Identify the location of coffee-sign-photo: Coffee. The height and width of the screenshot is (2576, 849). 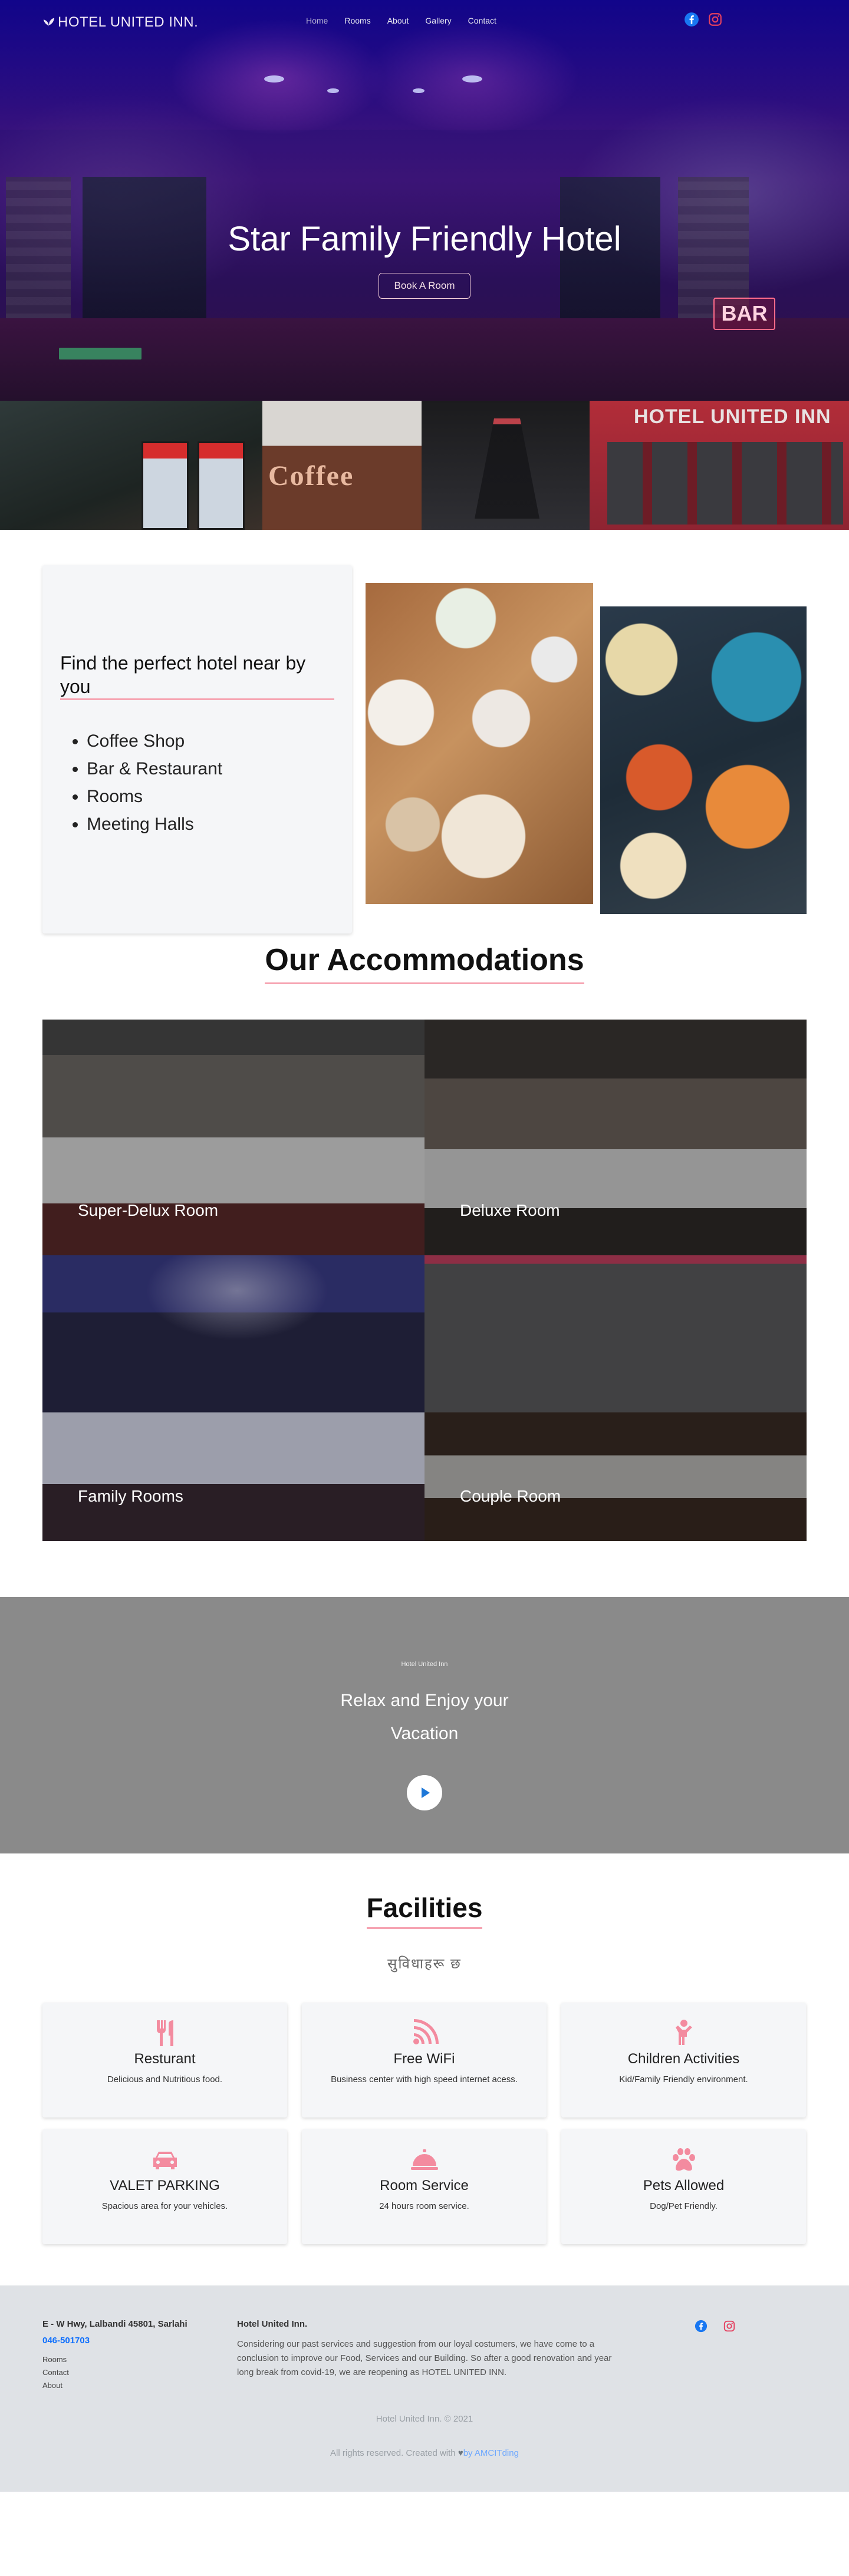
(342, 465).